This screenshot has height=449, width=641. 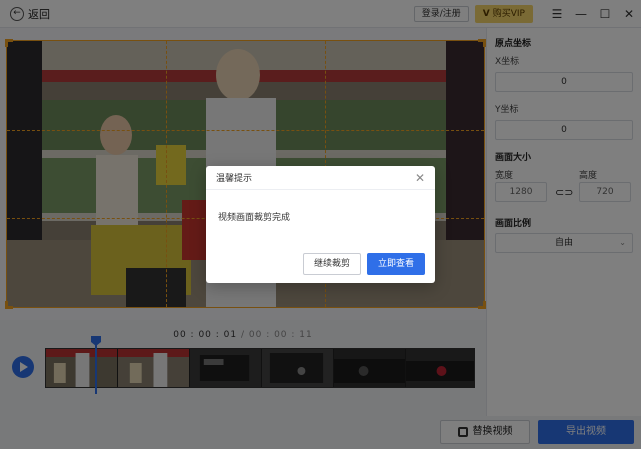 What do you see at coordinates (332, 264) in the screenshot?
I see `continue-cropping-button: 继续裁剪` at bounding box center [332, 264].